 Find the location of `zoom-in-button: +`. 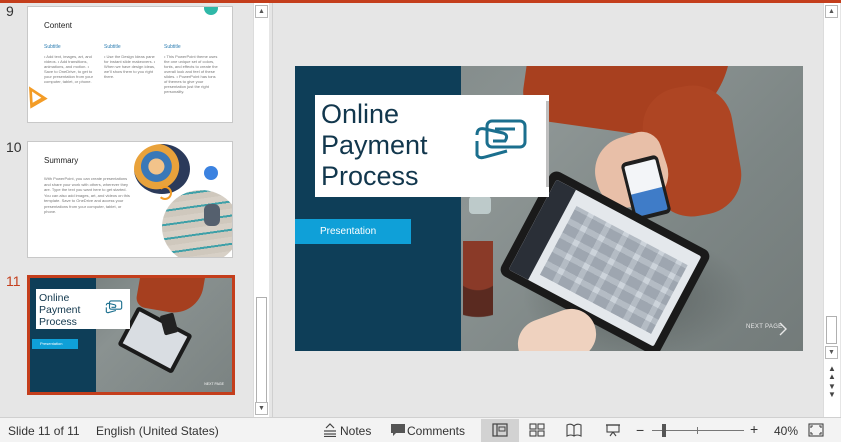

zoom-in-button: + is located at coordinates (754, 429).